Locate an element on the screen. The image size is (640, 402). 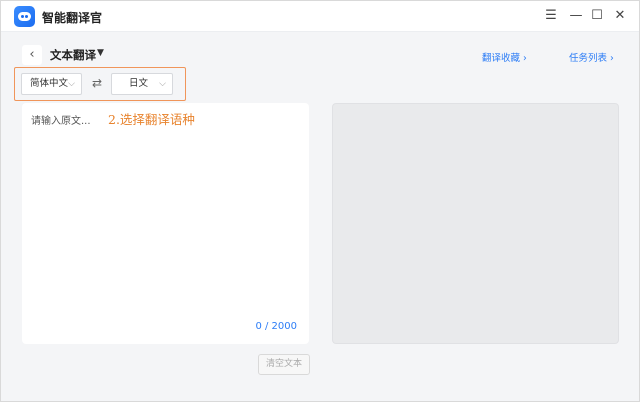
menu-icon: ☰ is located at coordinates (551, 16).